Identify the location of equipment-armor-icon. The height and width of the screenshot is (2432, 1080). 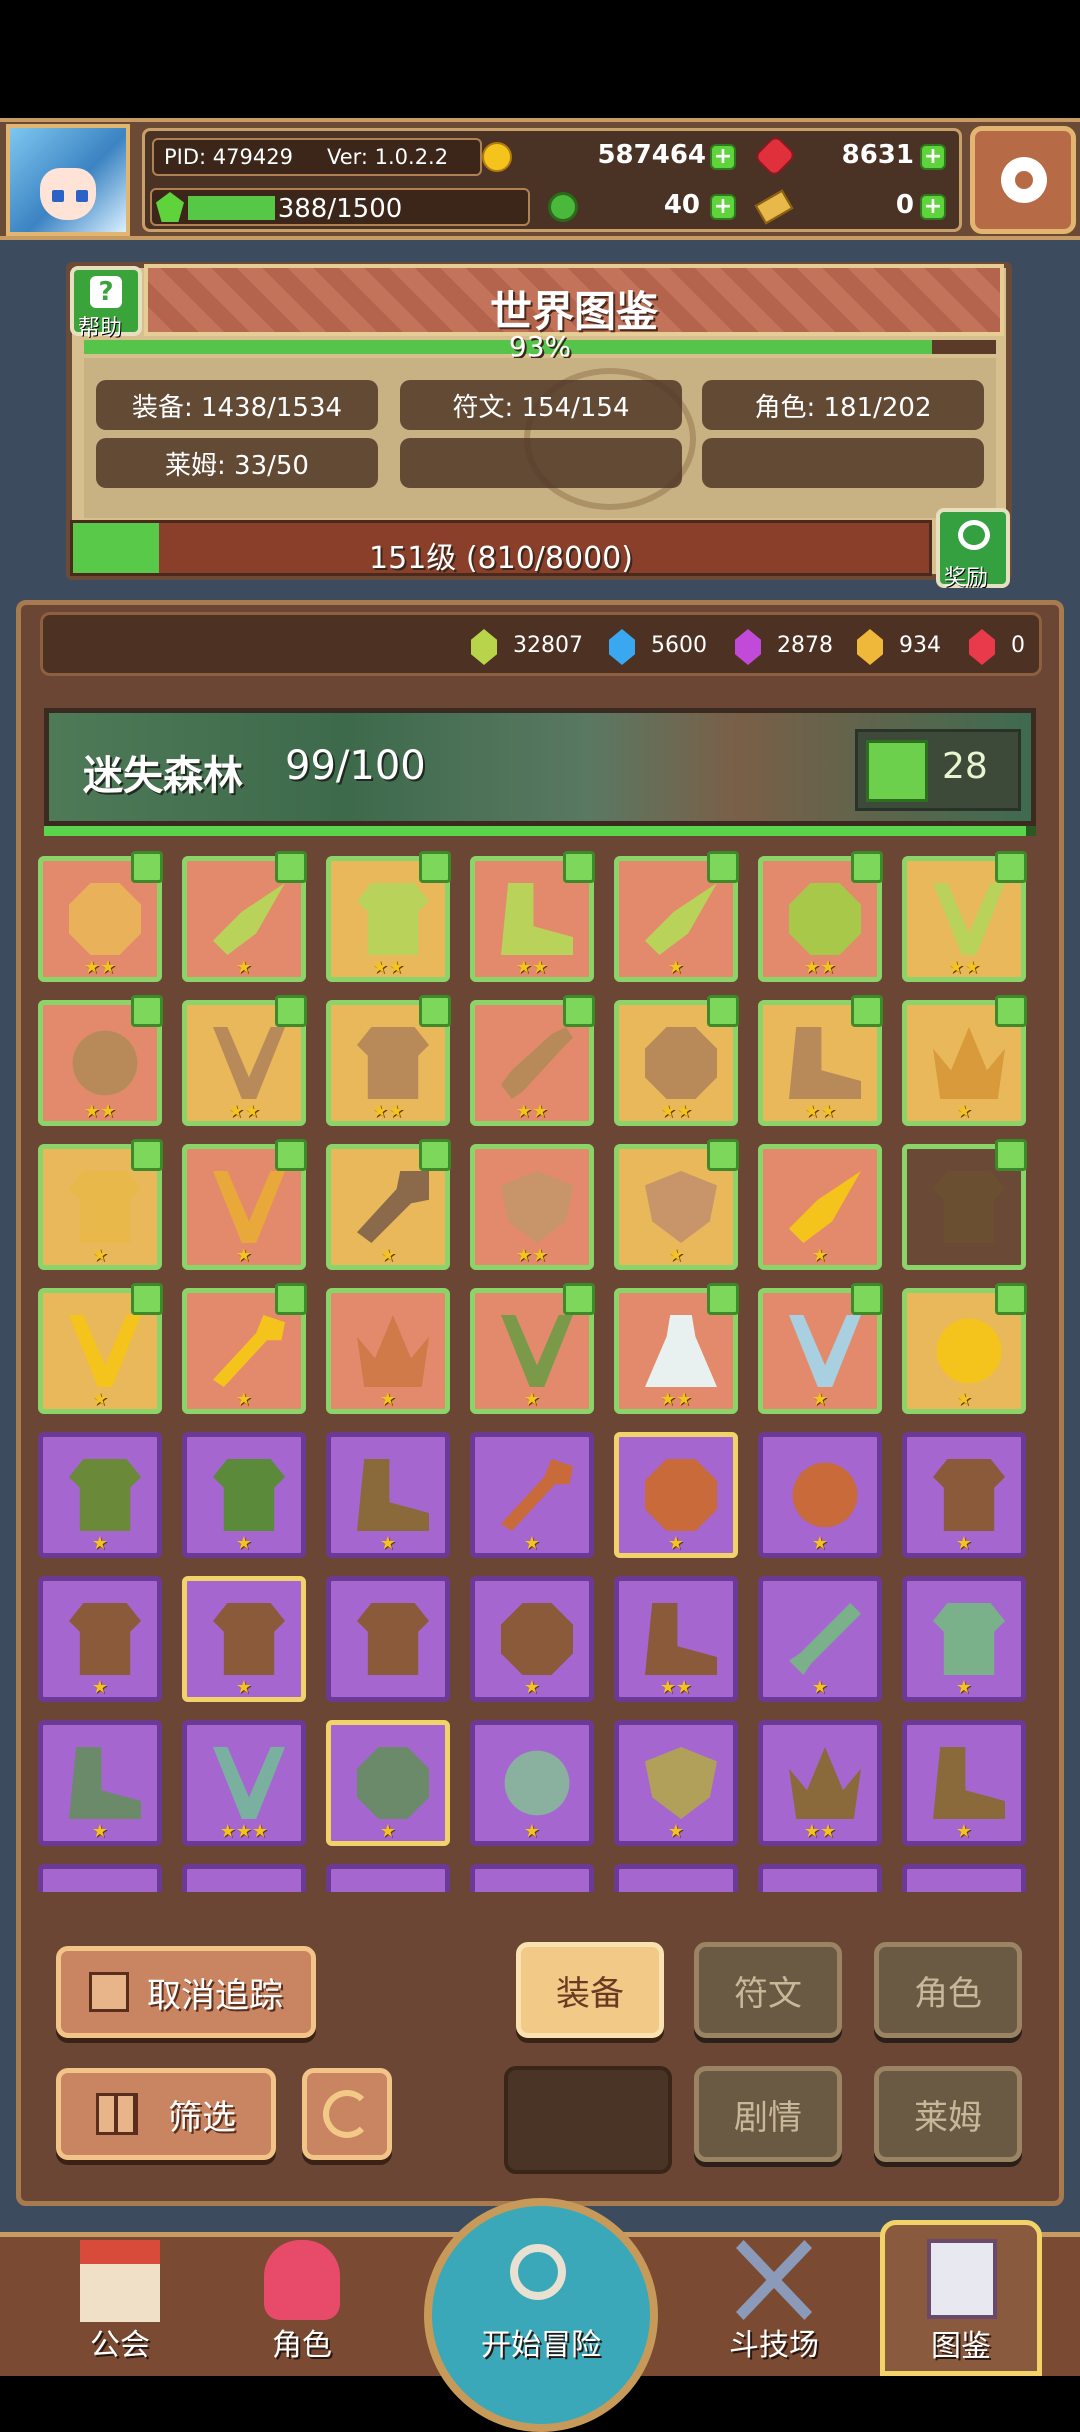
(105, 1495).